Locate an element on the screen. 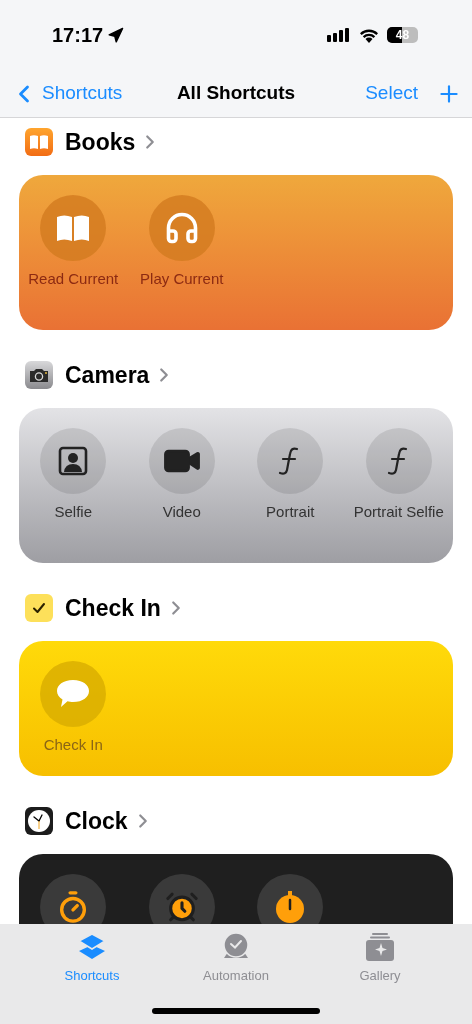 The image size is (472, 1024). wifi-icon is located at coordinates (369, 35).